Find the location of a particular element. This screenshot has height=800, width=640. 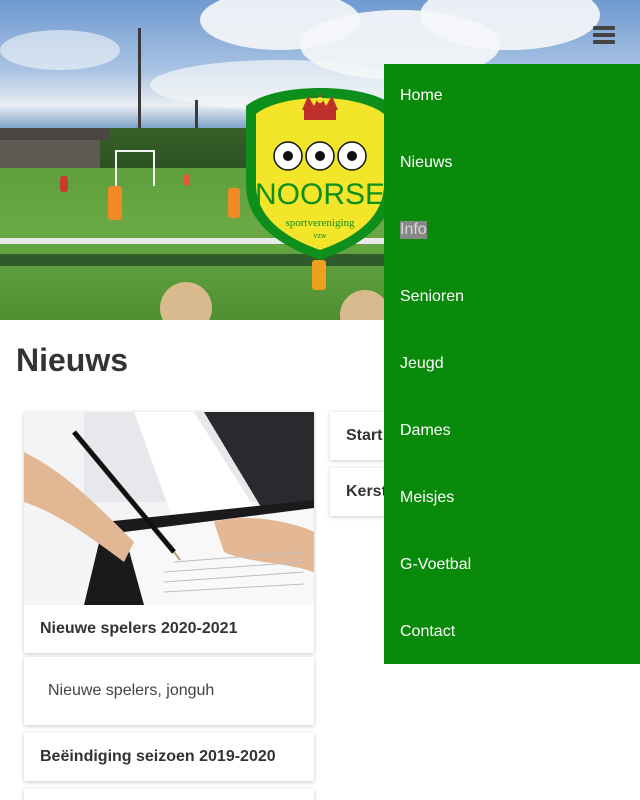

nav-item-home: Home is located at coordinates (512, 97).